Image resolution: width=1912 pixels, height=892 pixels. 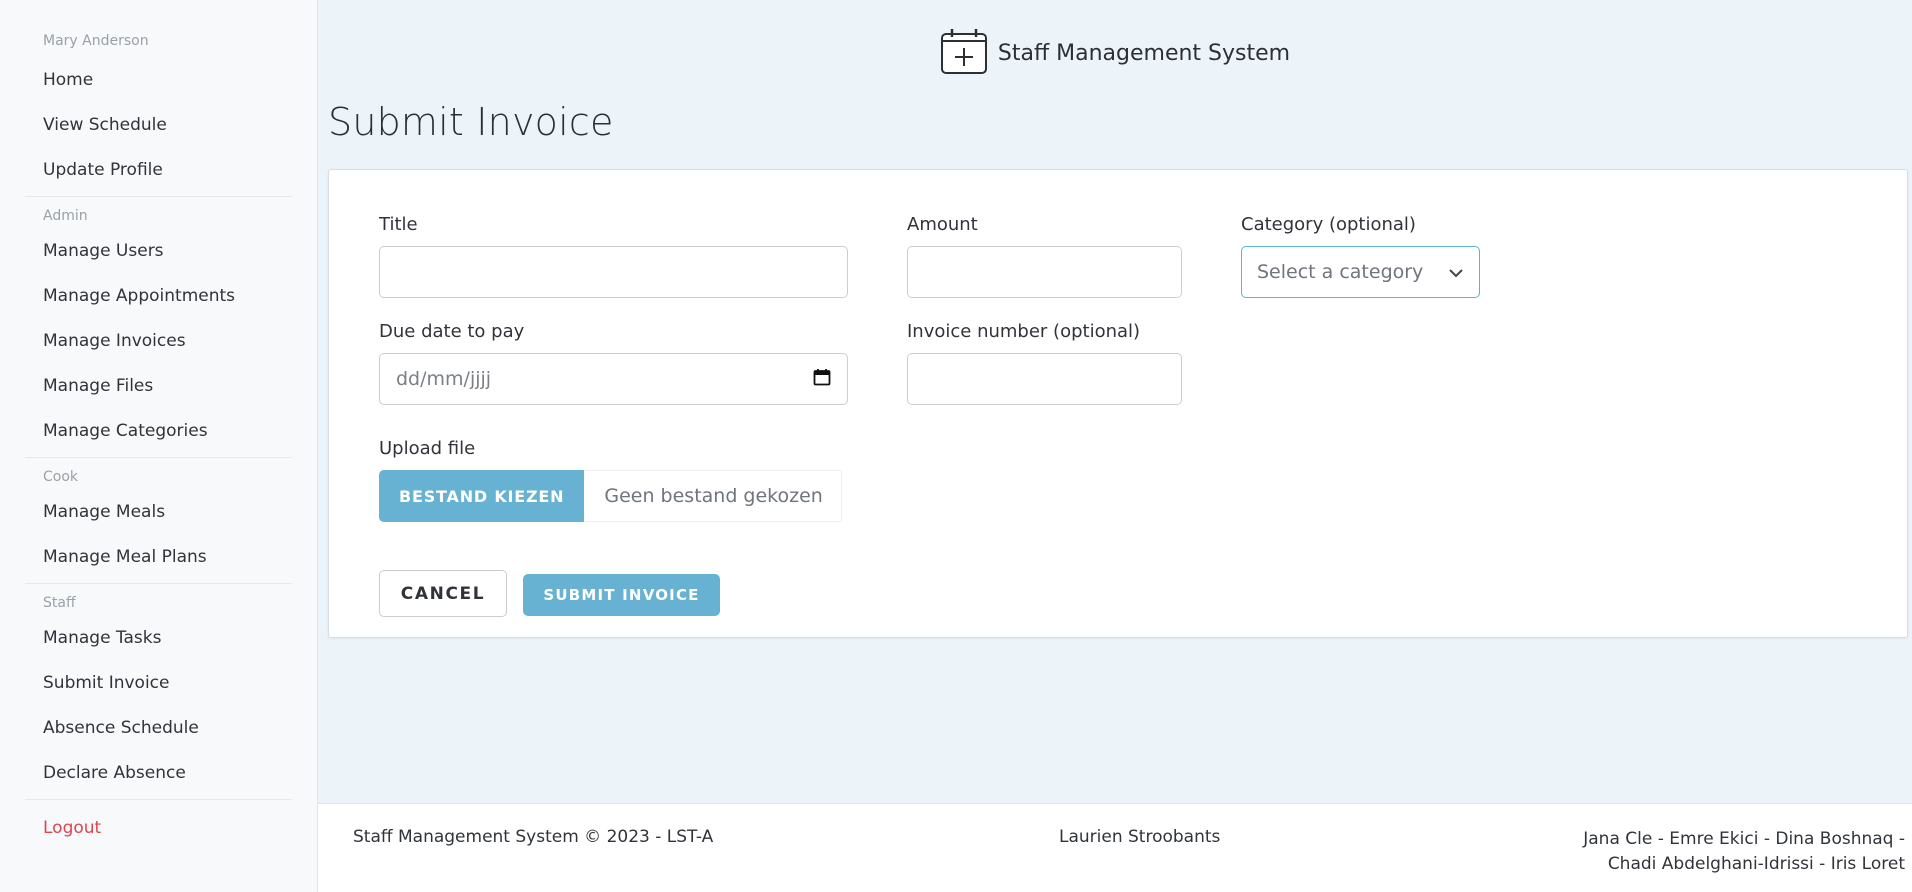 I want to click on calendar-plus-icon, so click(x=964, y=53).